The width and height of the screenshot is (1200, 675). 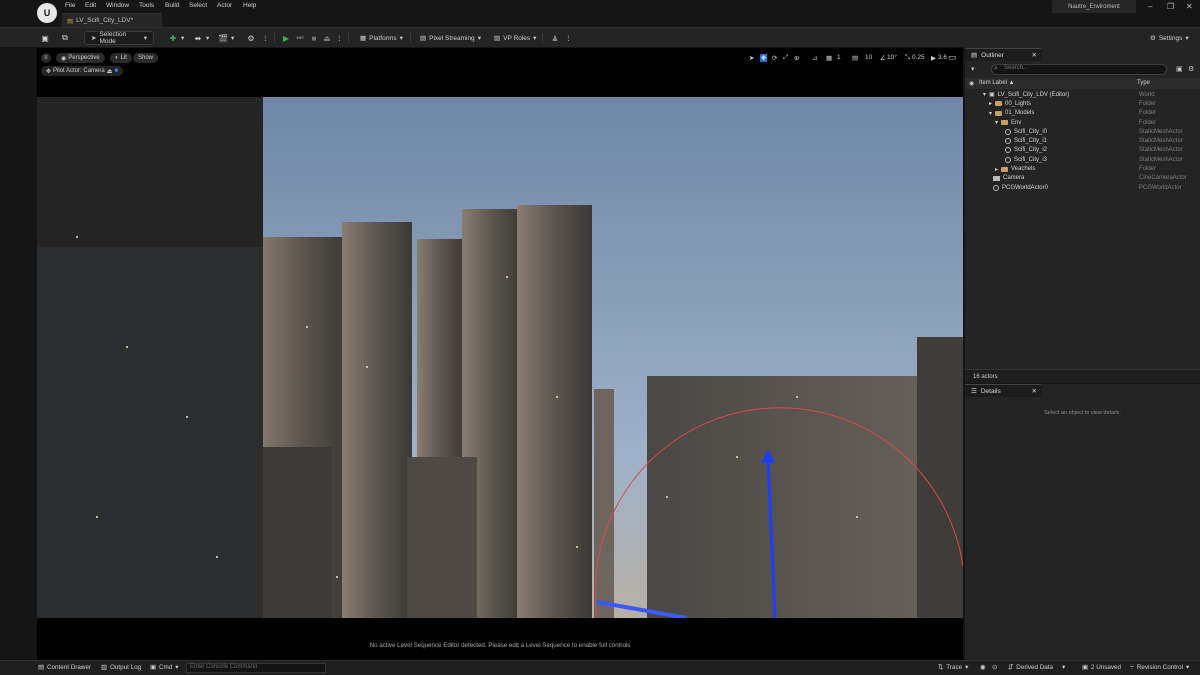 What do you see at coordinates (953, 667) in the screenshot?
I see `trace-dropdown: ⇅ Trace ▾` at bounding box center [953, 667].